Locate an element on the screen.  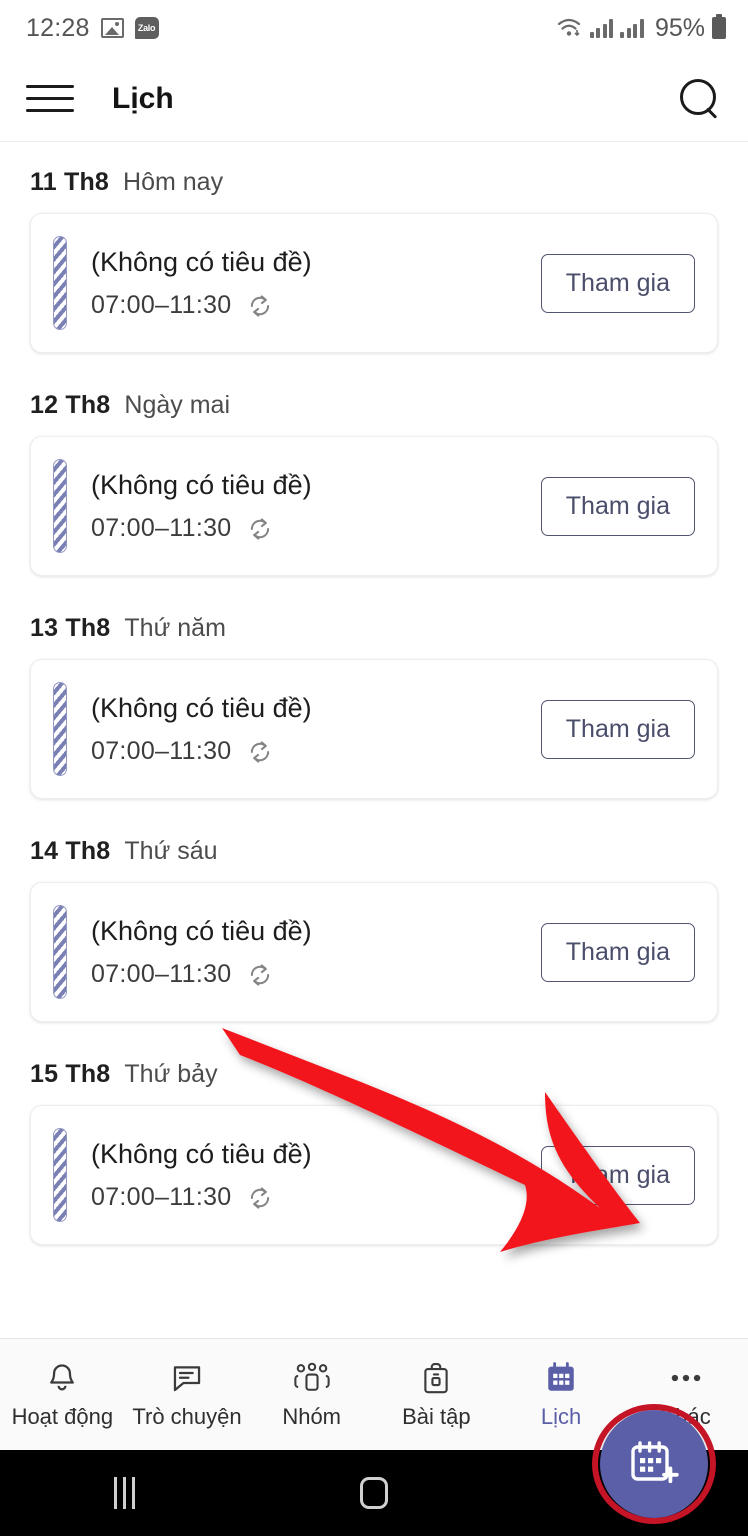
nav-item-bell: Hoạt động is located at coordinates (62, 1395).